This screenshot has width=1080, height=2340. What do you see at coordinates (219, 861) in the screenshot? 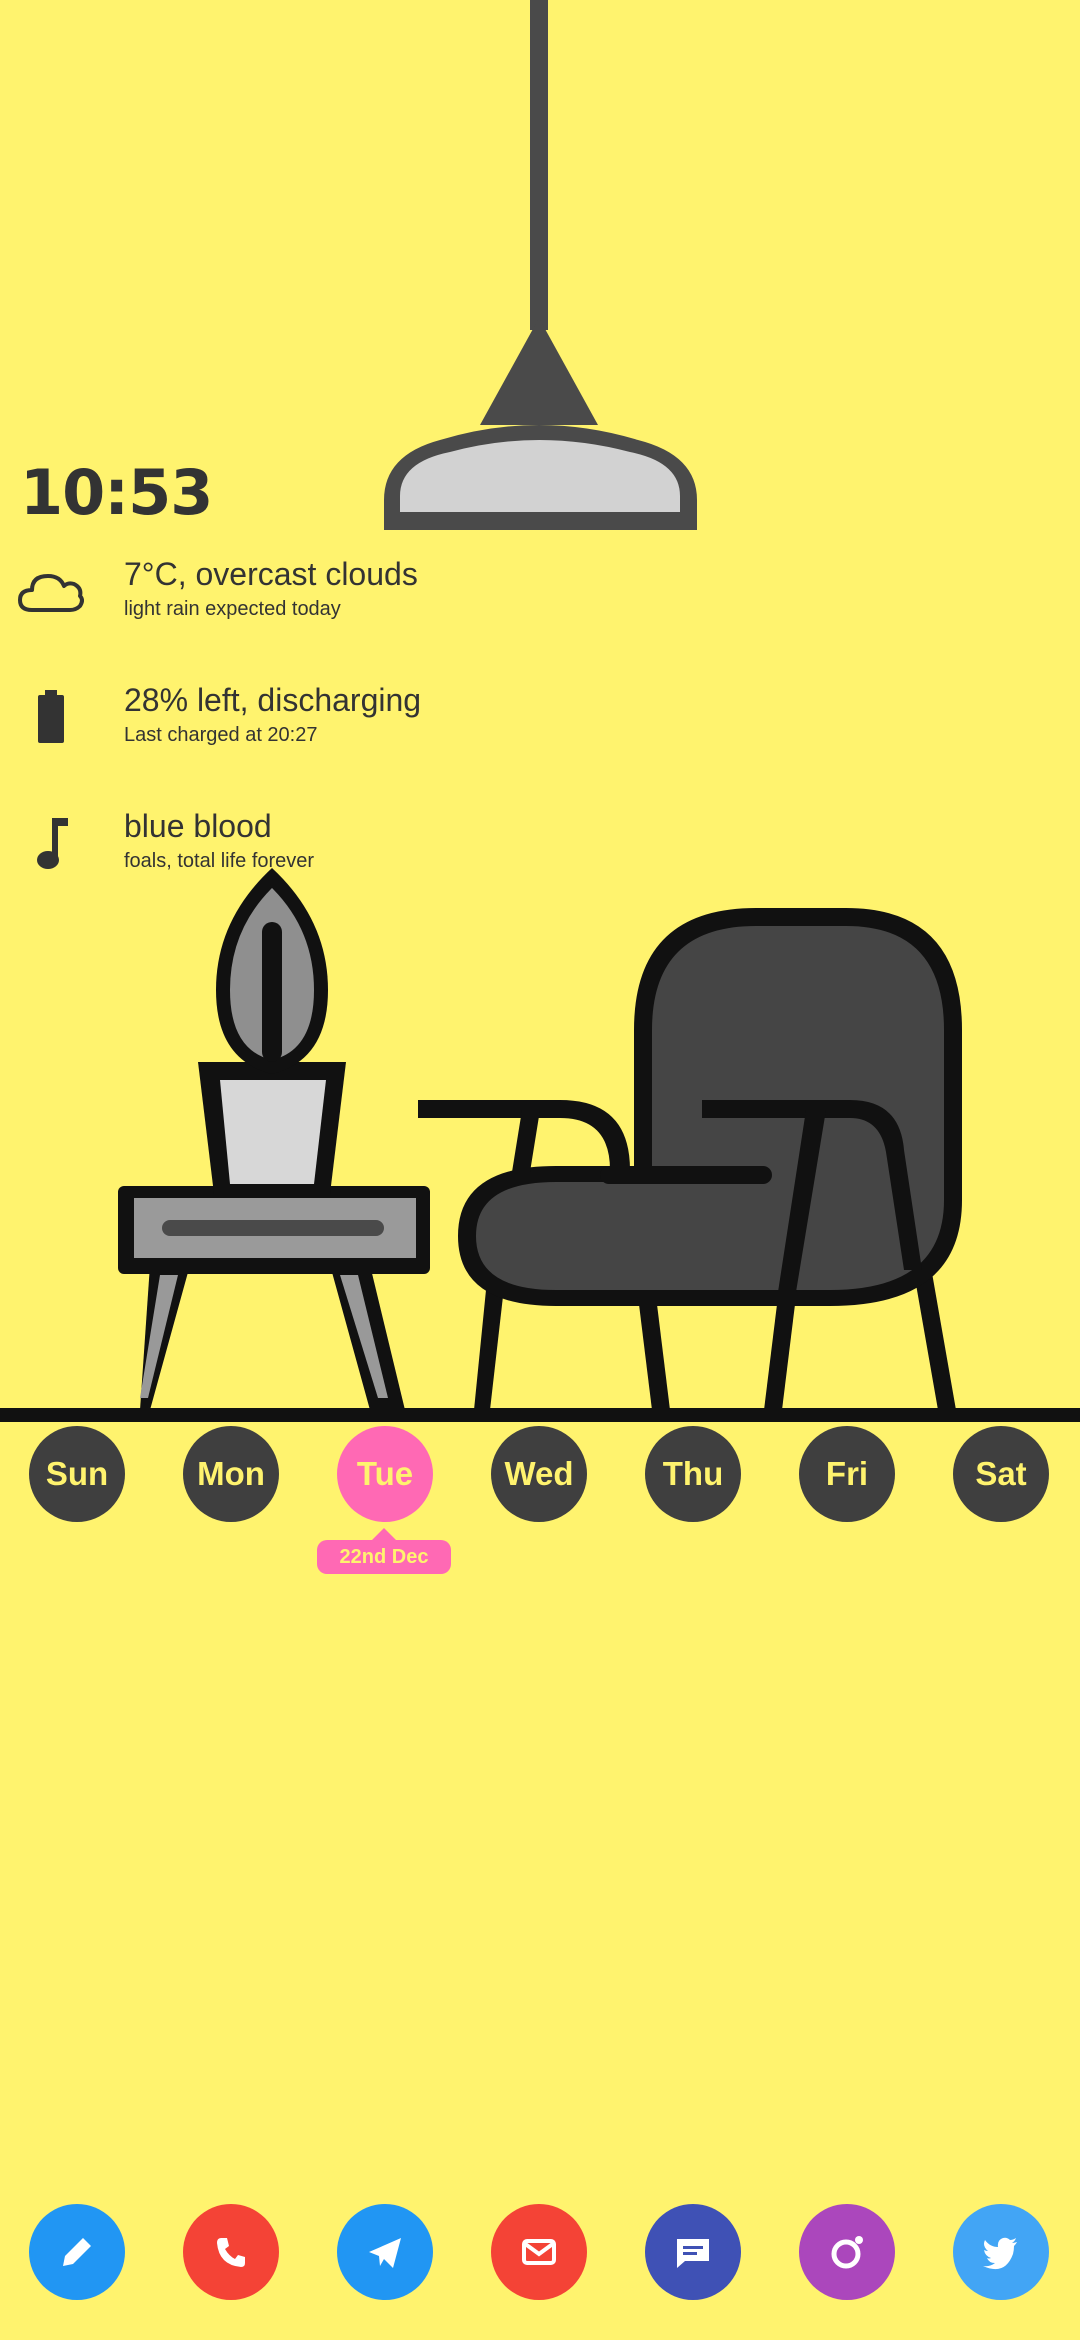
I see `music-subtitle: foals, total life forever` at bounding box center [219, 861].